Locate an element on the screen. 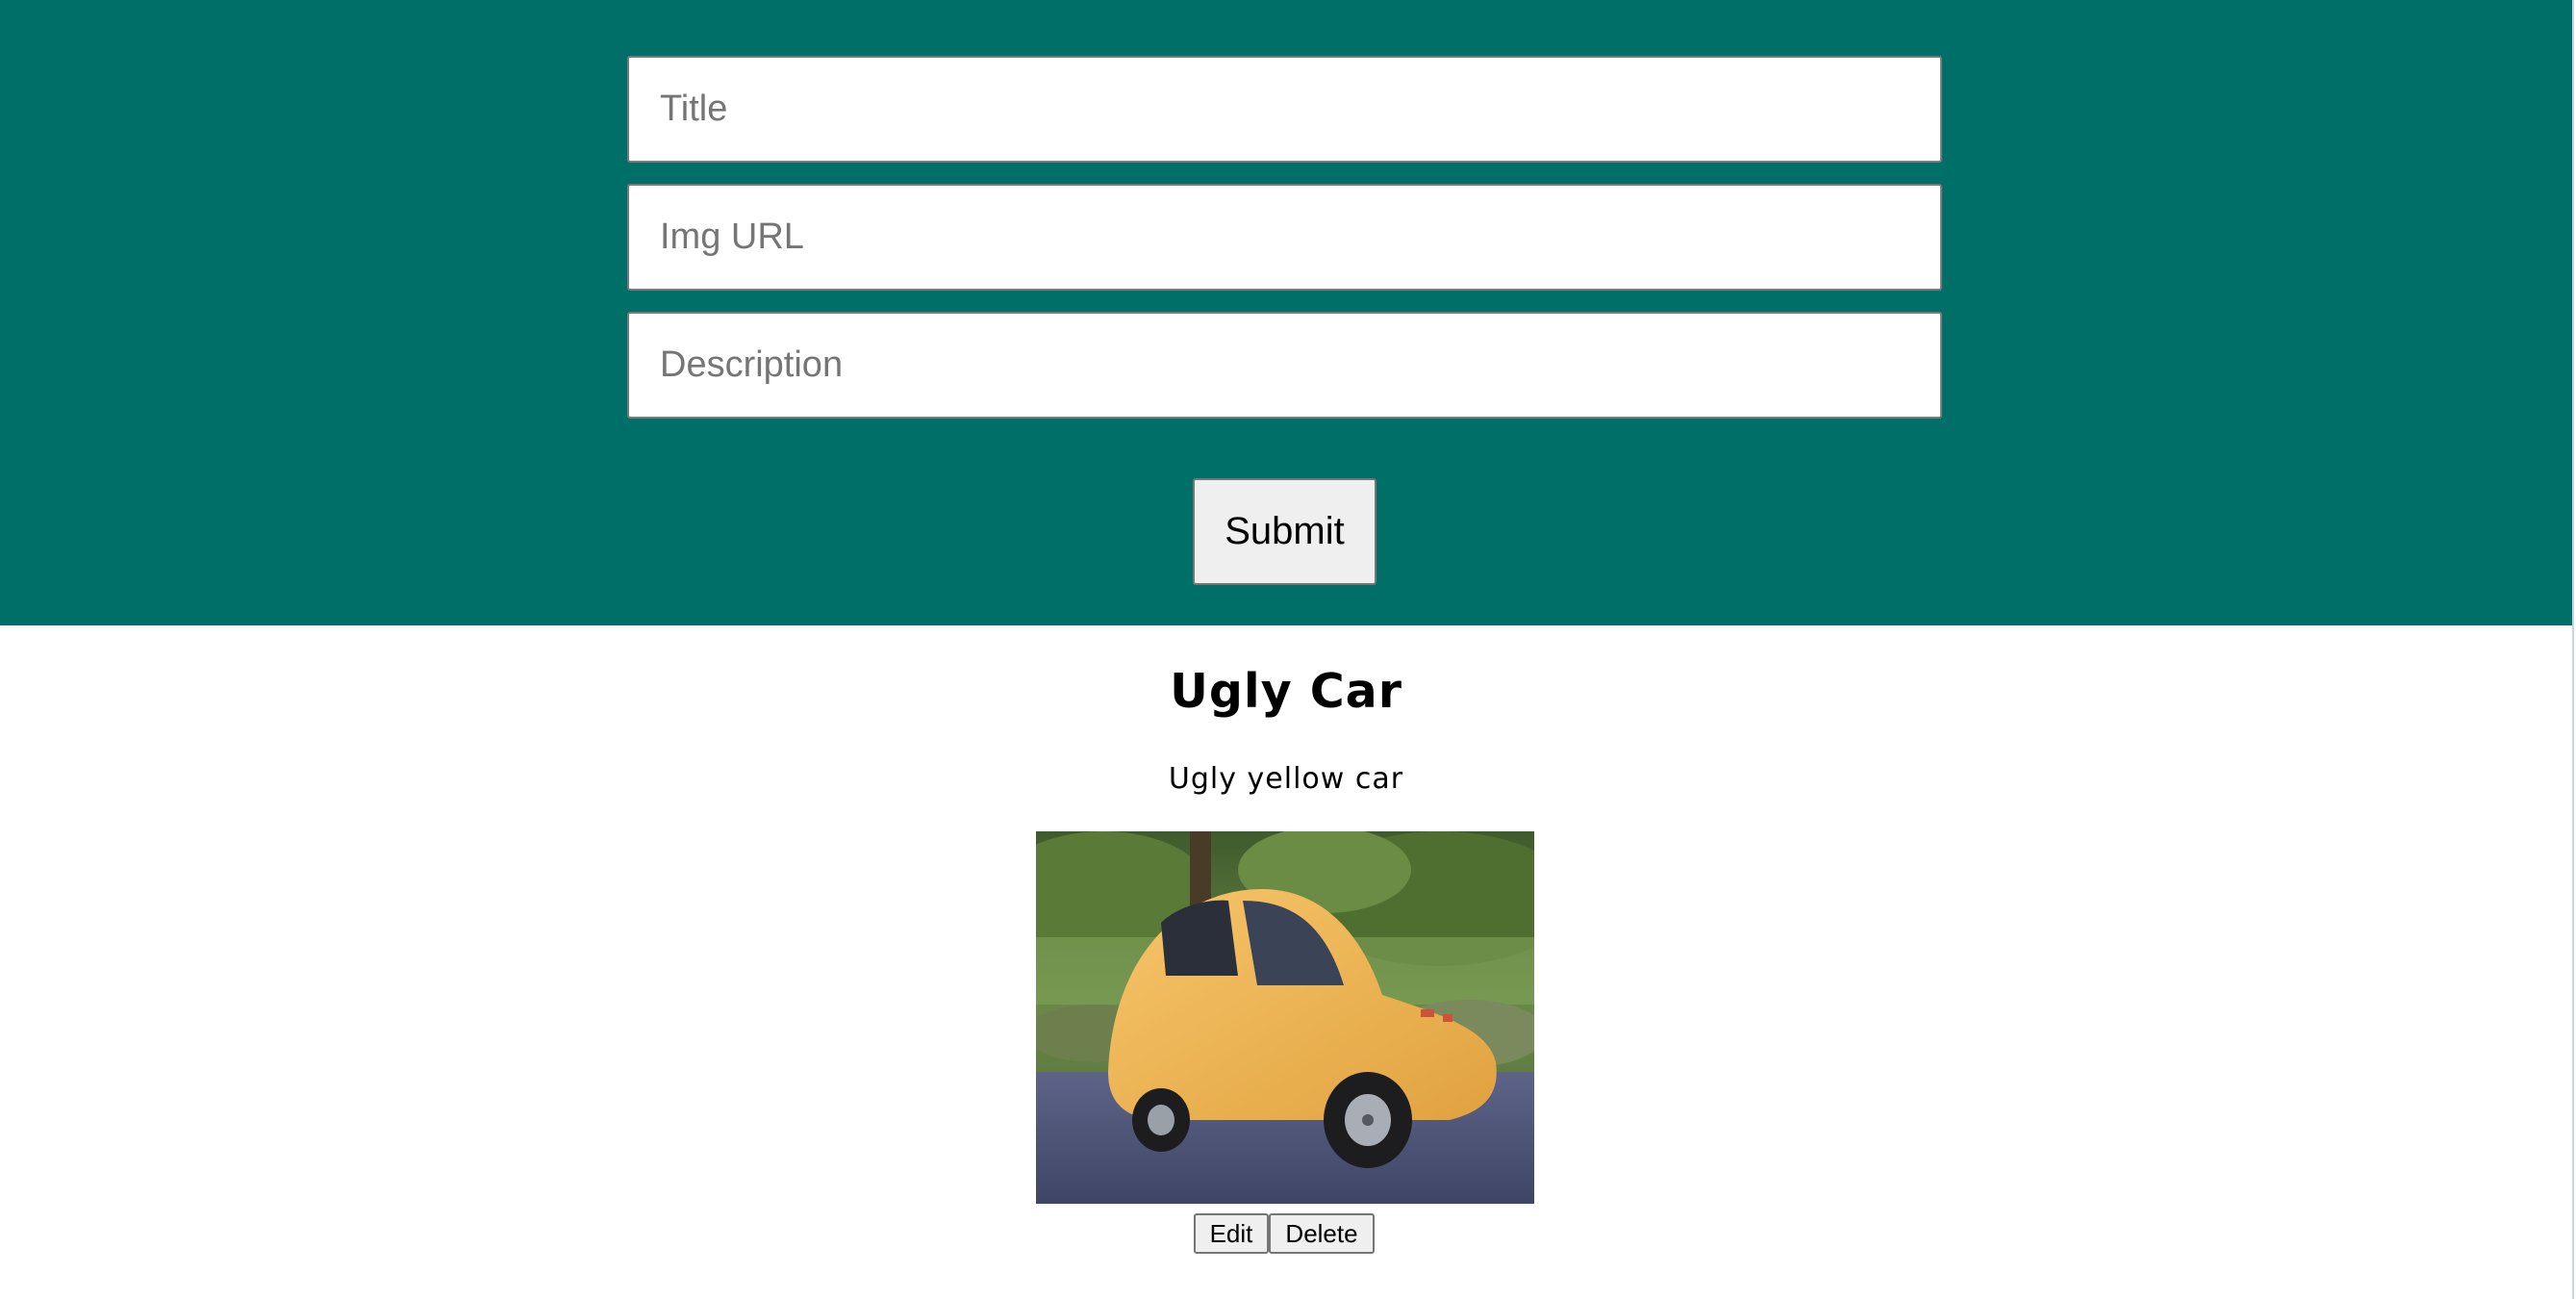  post-description: Ugly yellow car is located at coordinates (1286, 779).